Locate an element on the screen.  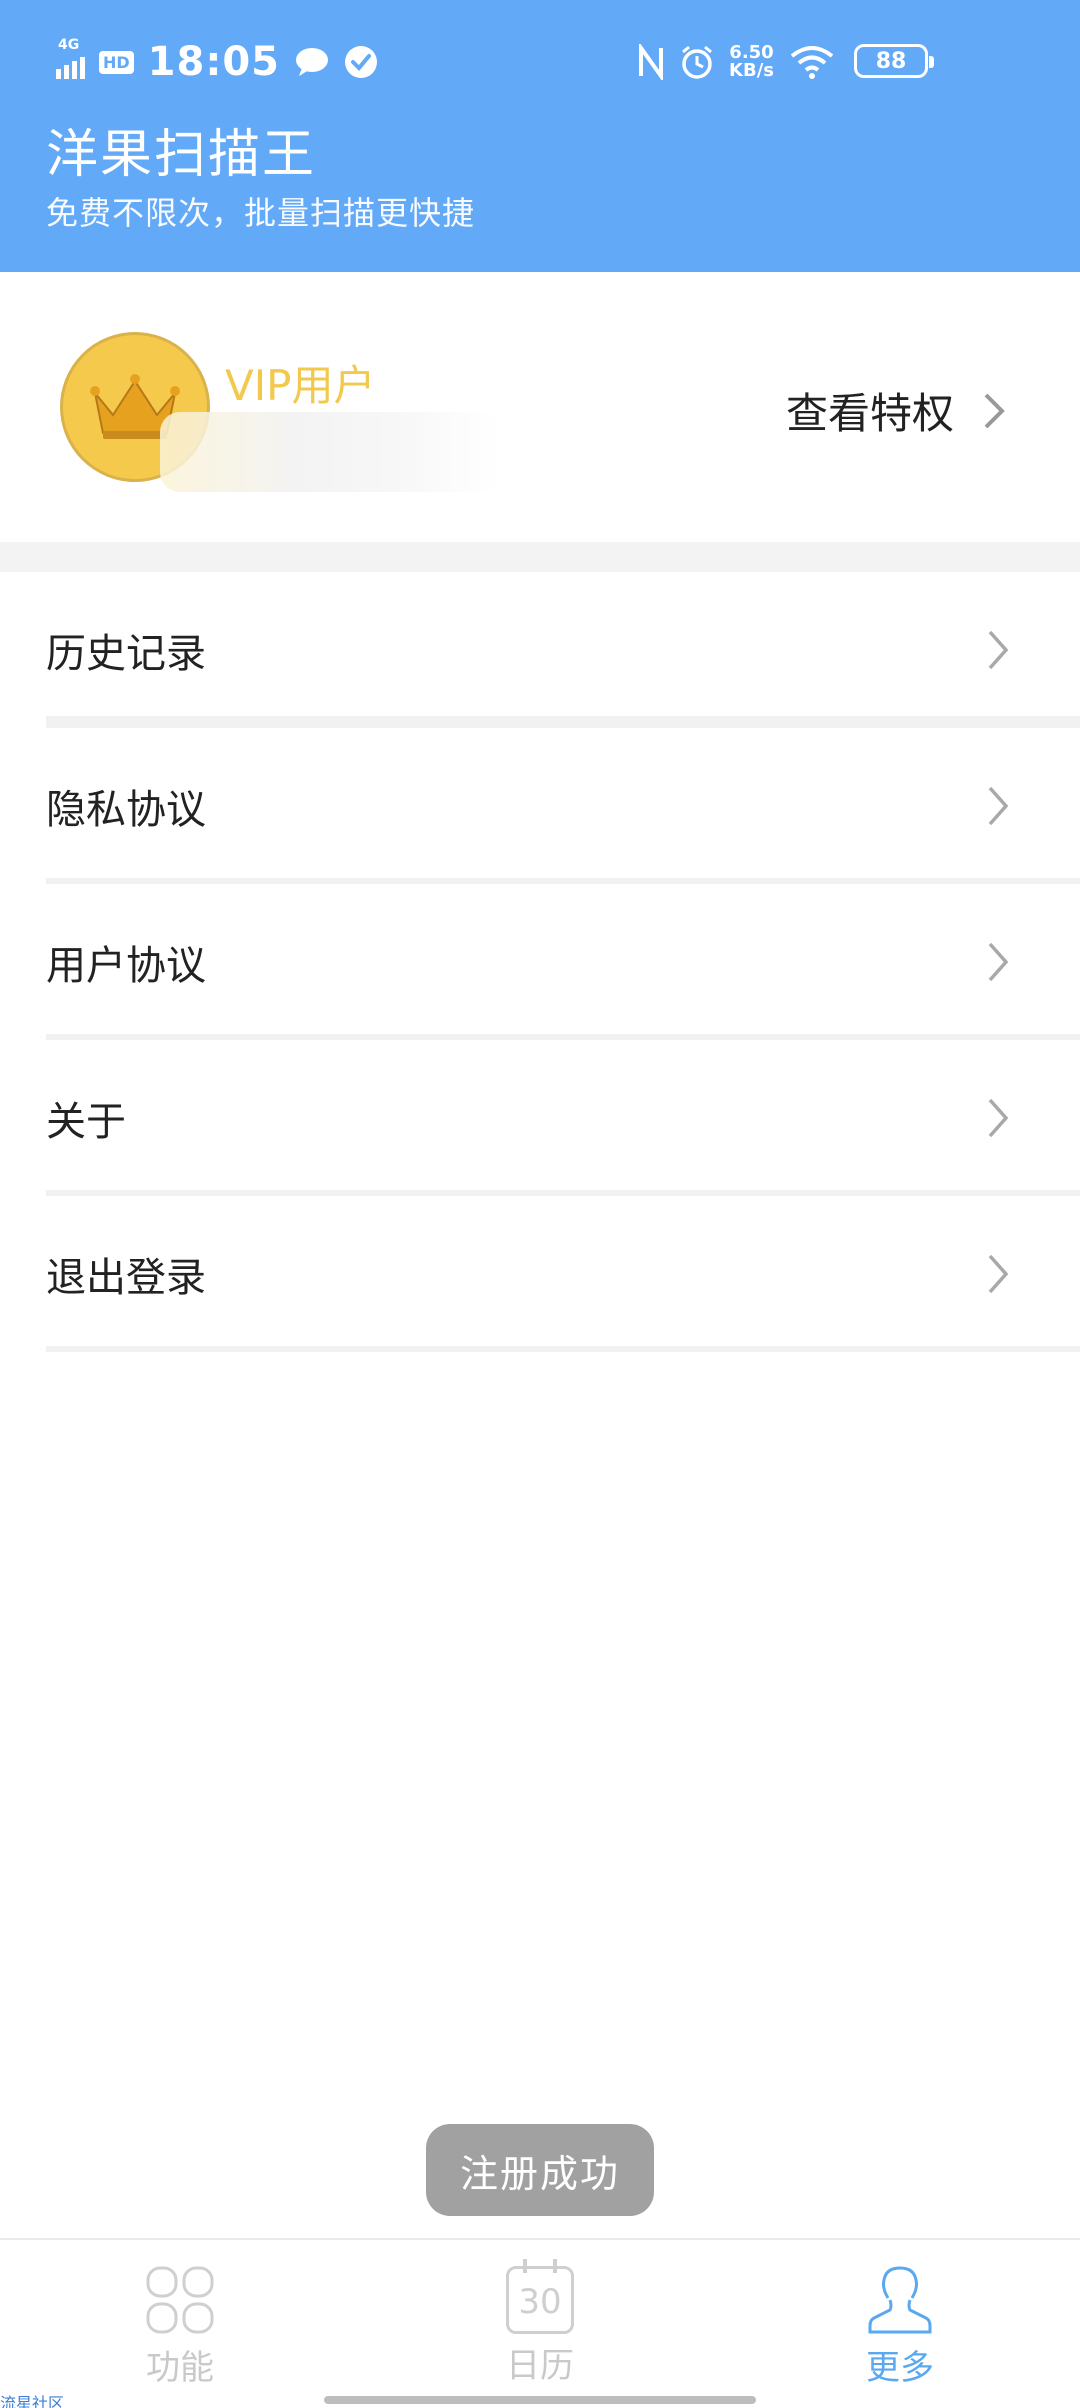
alarm-icon is located at coordinates (697, 62).